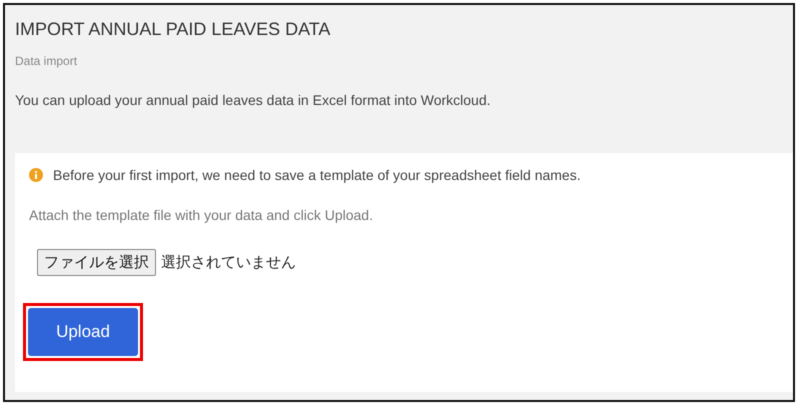  I want to click on upload-button: Upload, so click(83, 332).